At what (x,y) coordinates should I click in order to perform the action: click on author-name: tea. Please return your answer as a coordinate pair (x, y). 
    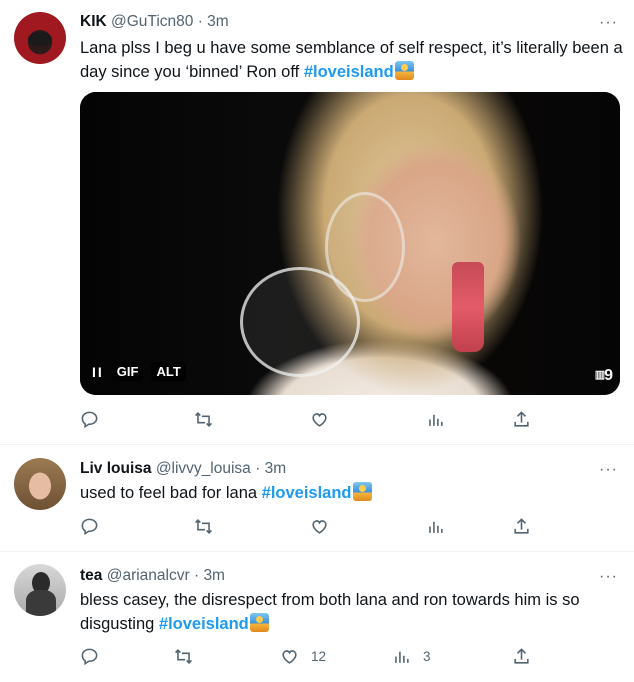
    Looking at the image, I should click on (91, 575).